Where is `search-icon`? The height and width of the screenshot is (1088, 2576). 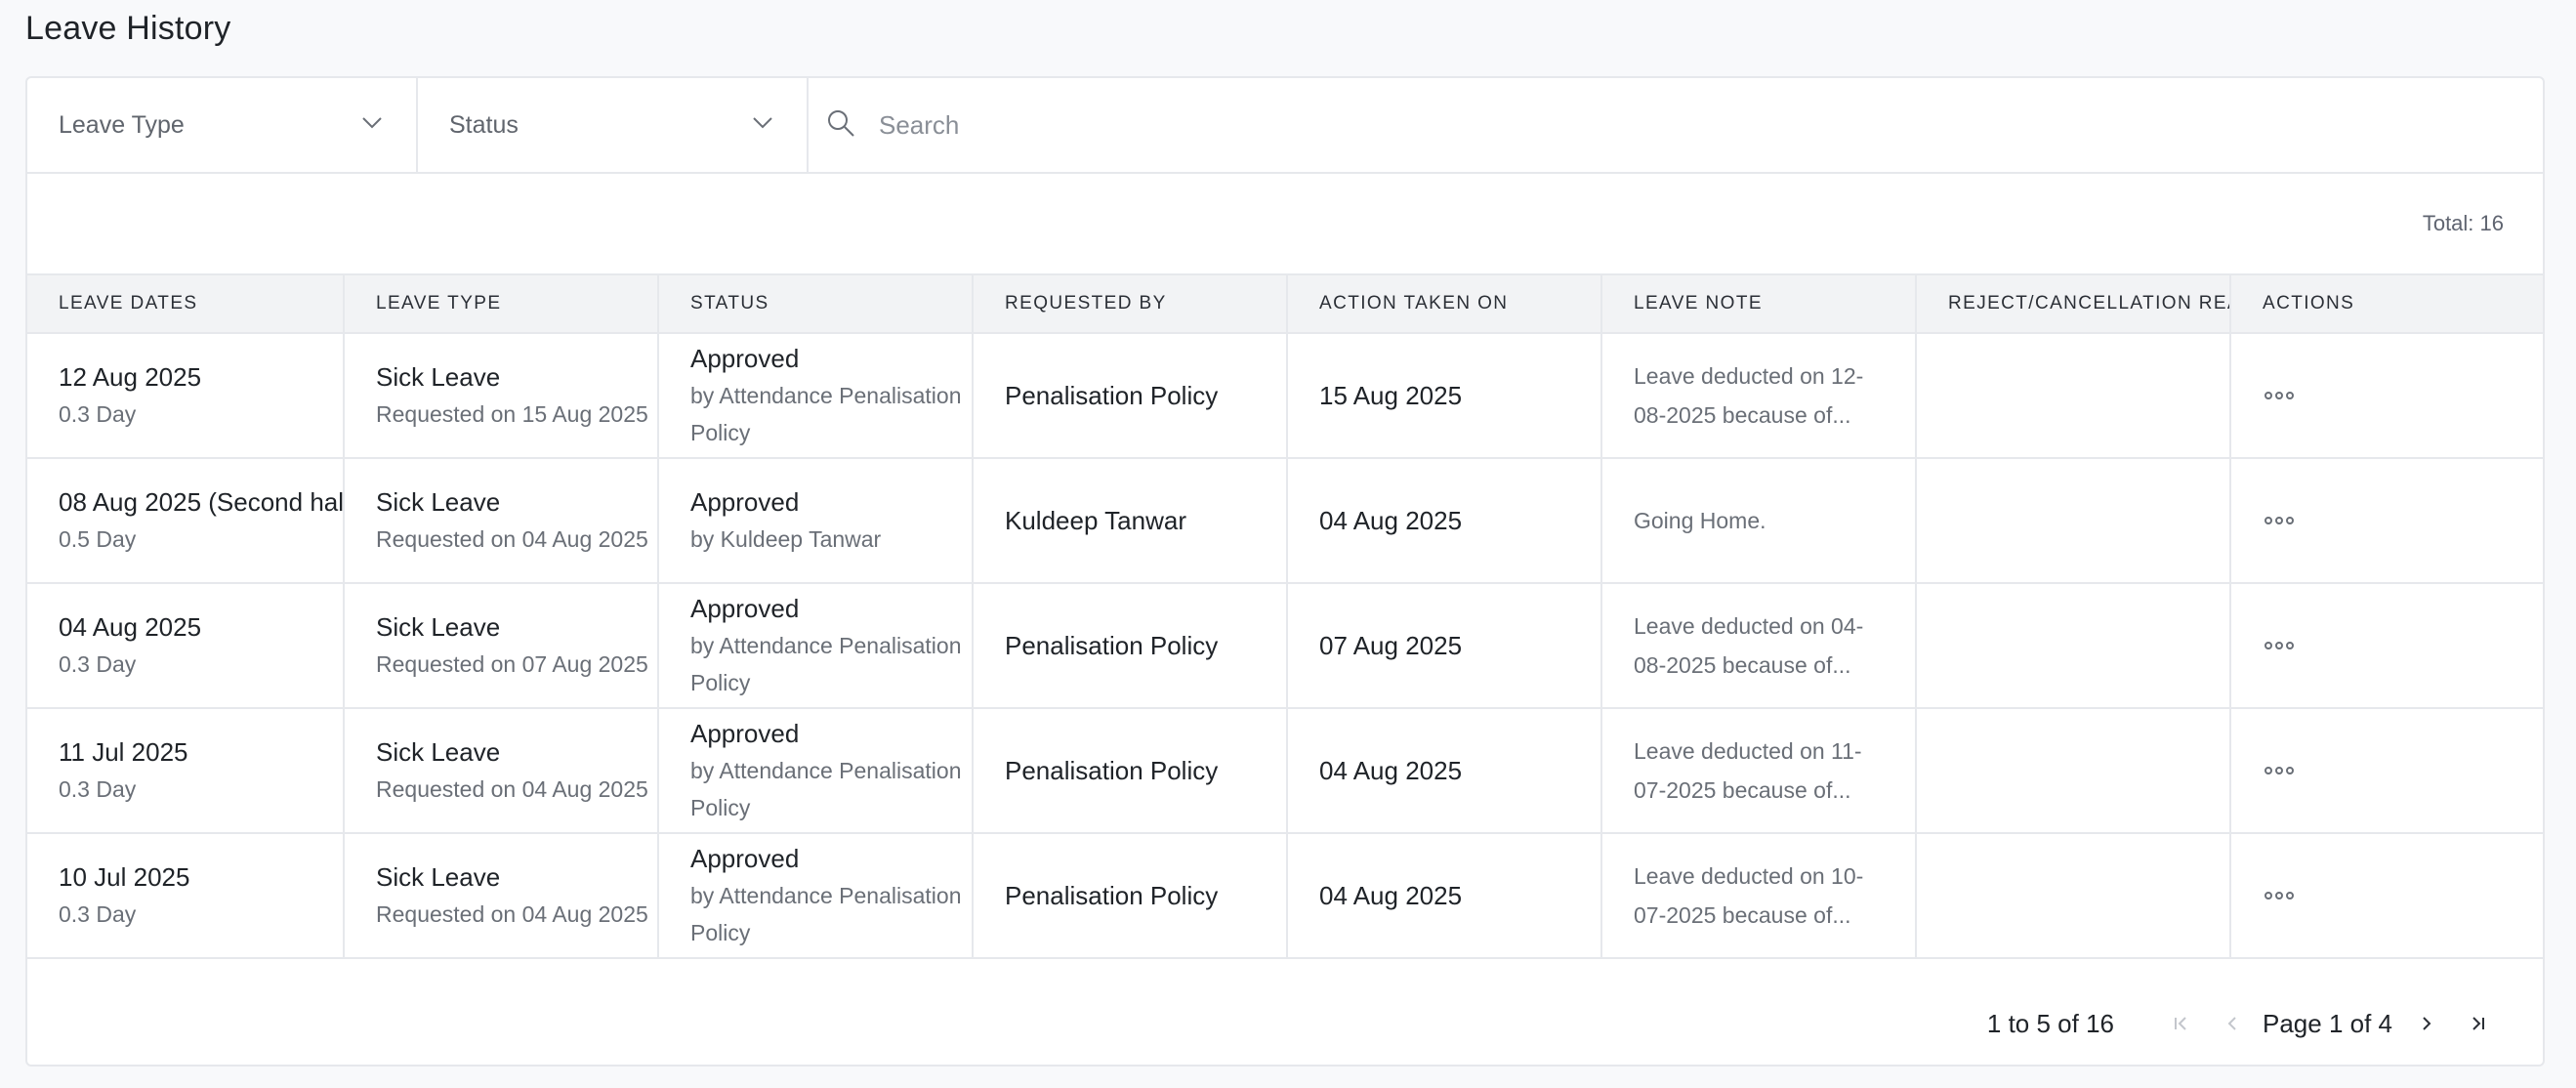 search-icon is located at coordinates (852, 126).